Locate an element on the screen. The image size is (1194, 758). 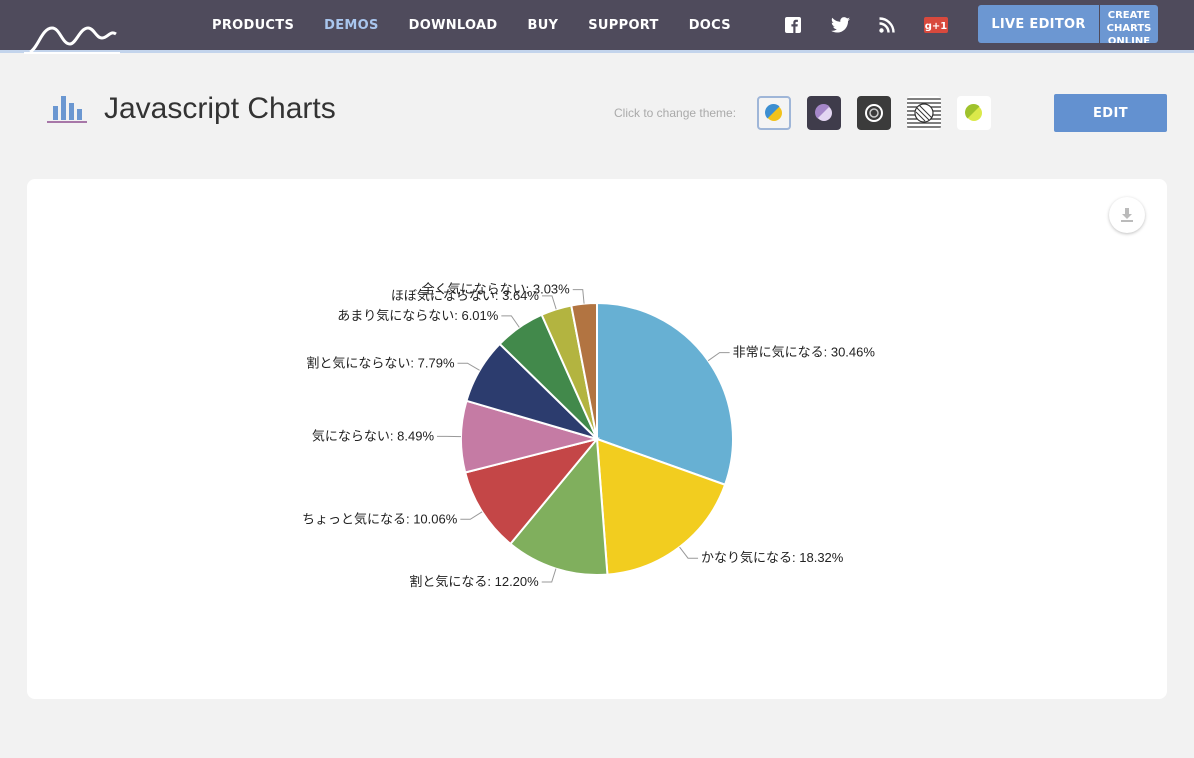
light-theme-icon is located at coordinates (773, 112).